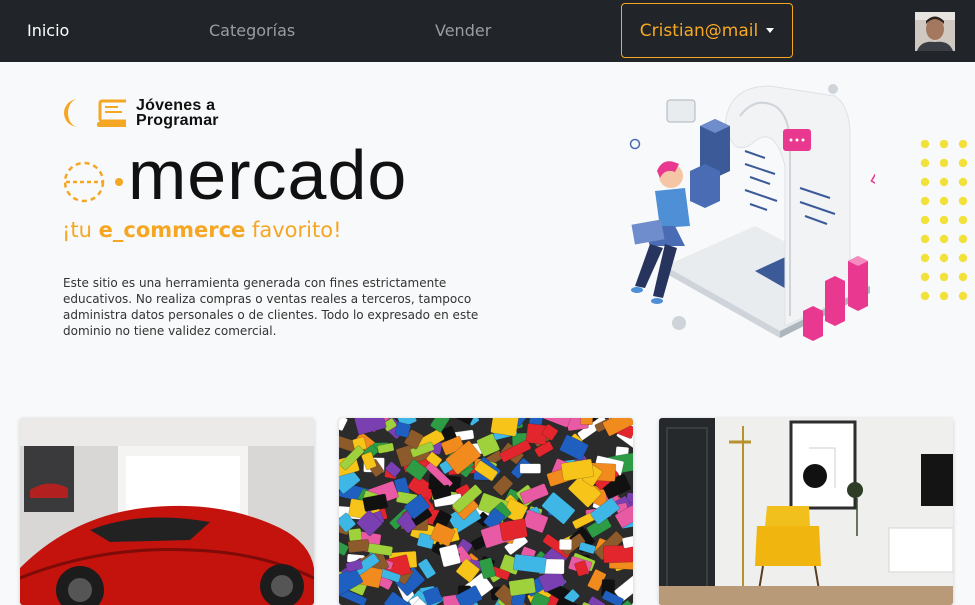  I want to click on tagline-pre: ¡tu, so click(80, 230).